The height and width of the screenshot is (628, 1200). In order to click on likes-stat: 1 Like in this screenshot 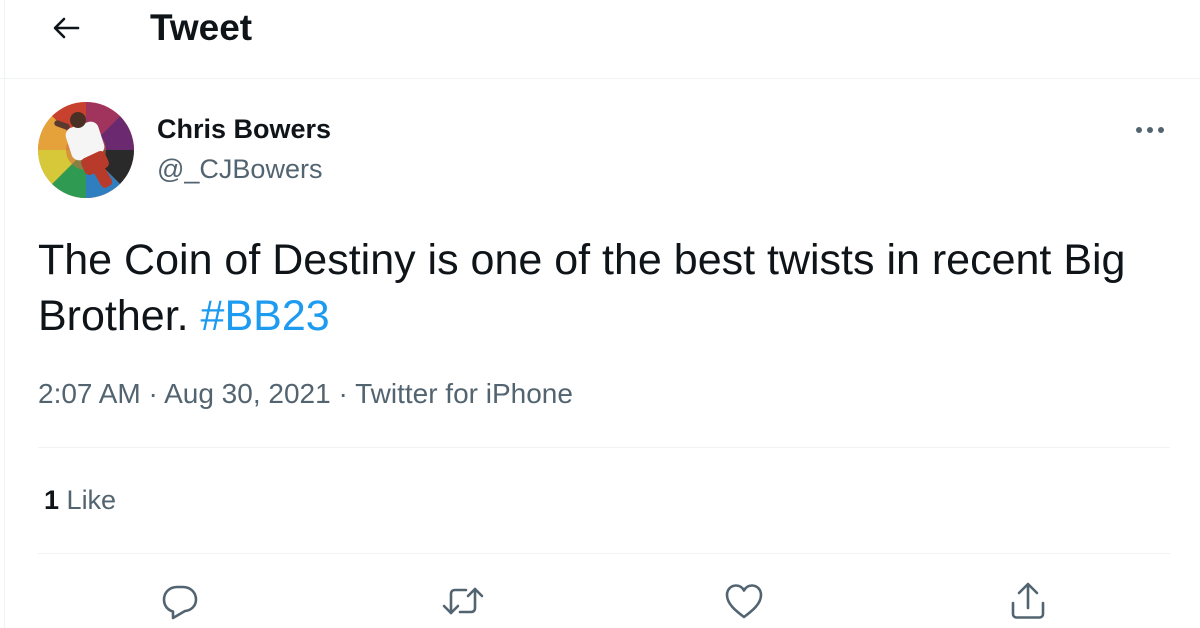, I will do `click(80, 500)`.